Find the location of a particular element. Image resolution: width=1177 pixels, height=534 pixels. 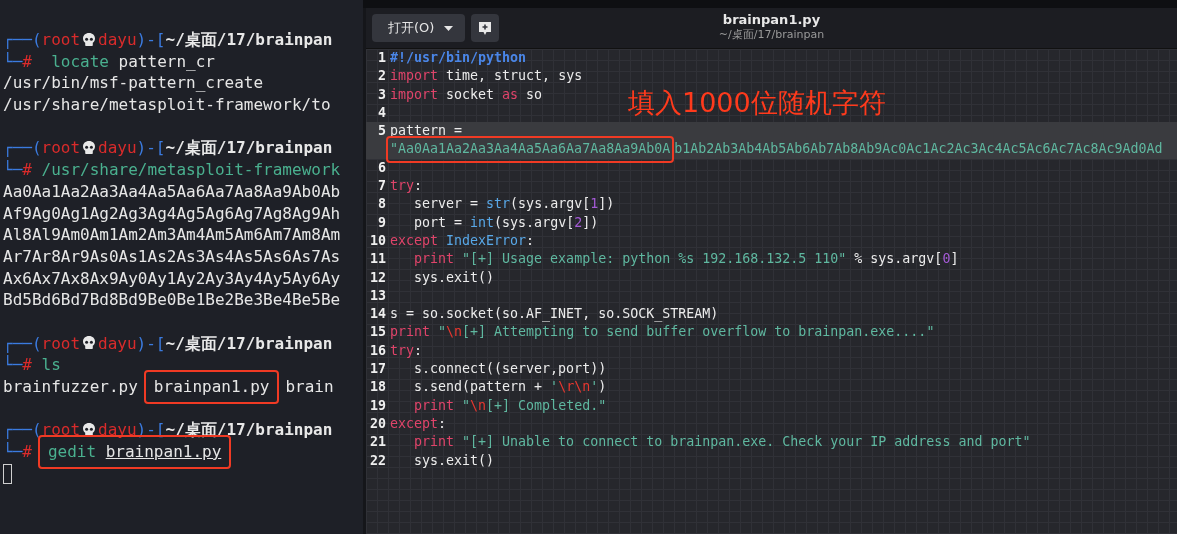

code-text: s.send(pattern + '\r\n') is located at coordinates (510, 387).